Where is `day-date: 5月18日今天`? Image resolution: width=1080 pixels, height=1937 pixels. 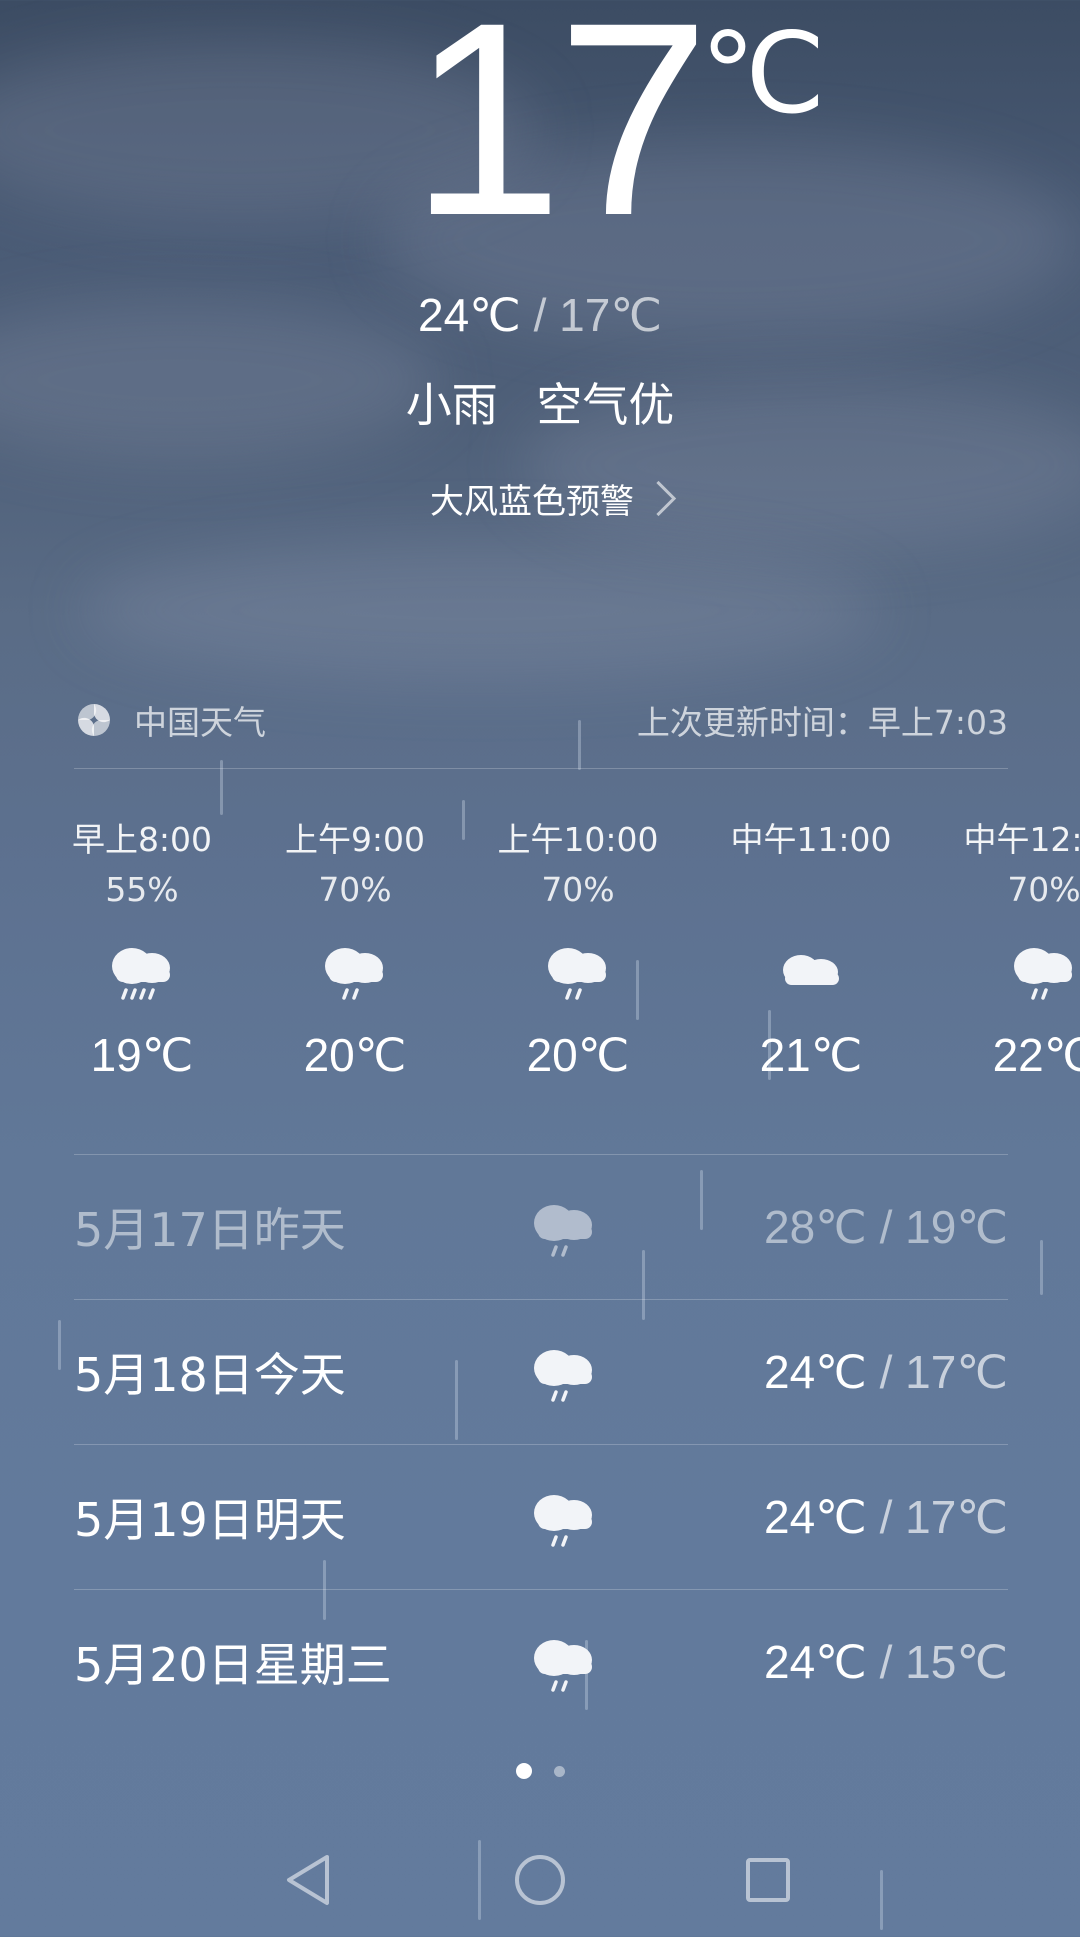 day-date: 5月18日今天 is located at coordinates (210, 1375).